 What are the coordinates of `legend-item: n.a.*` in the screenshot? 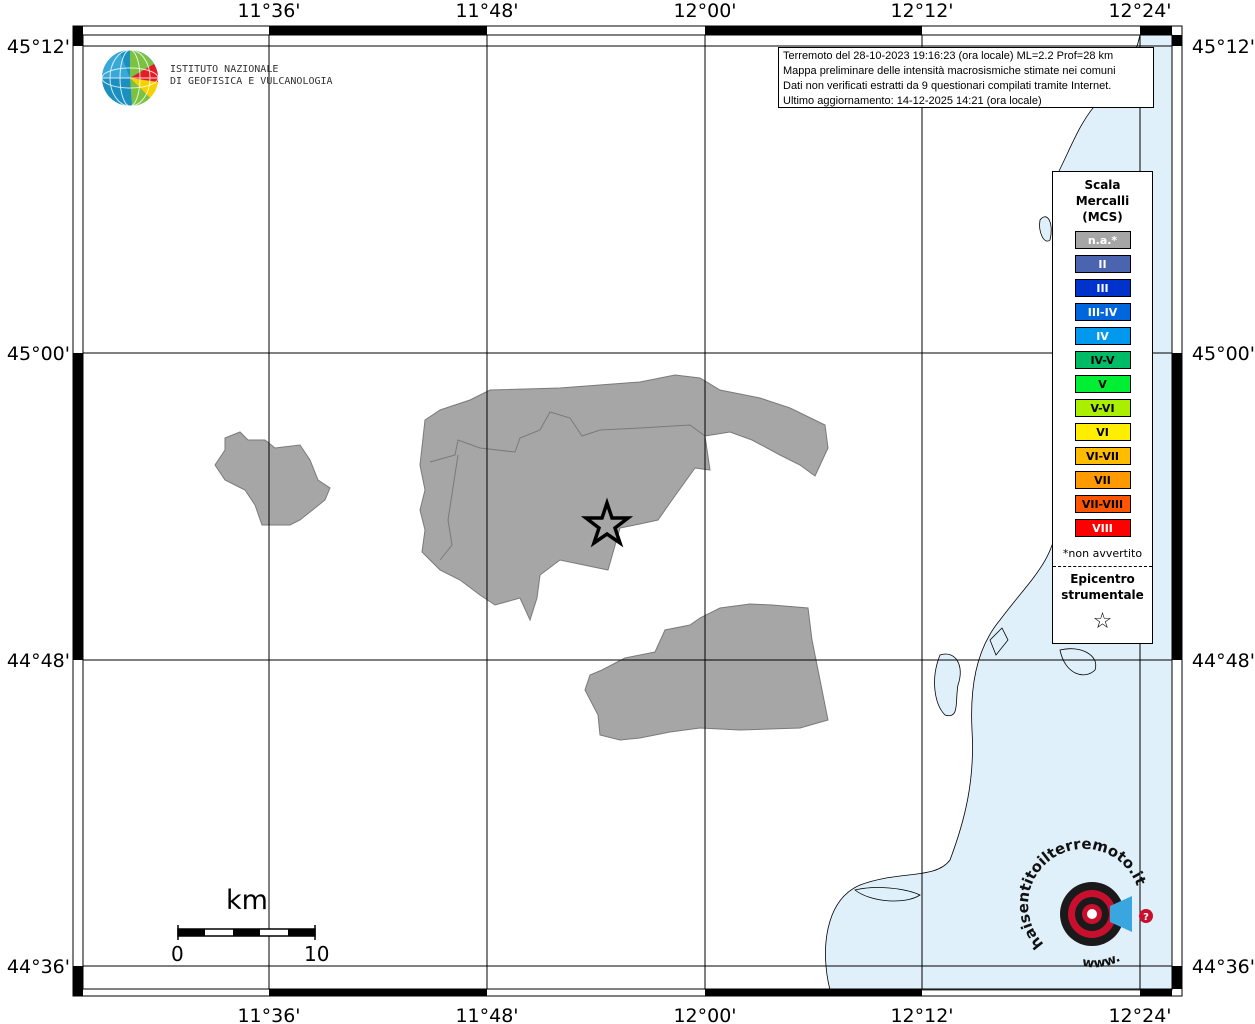 It's located at (1102, 240).